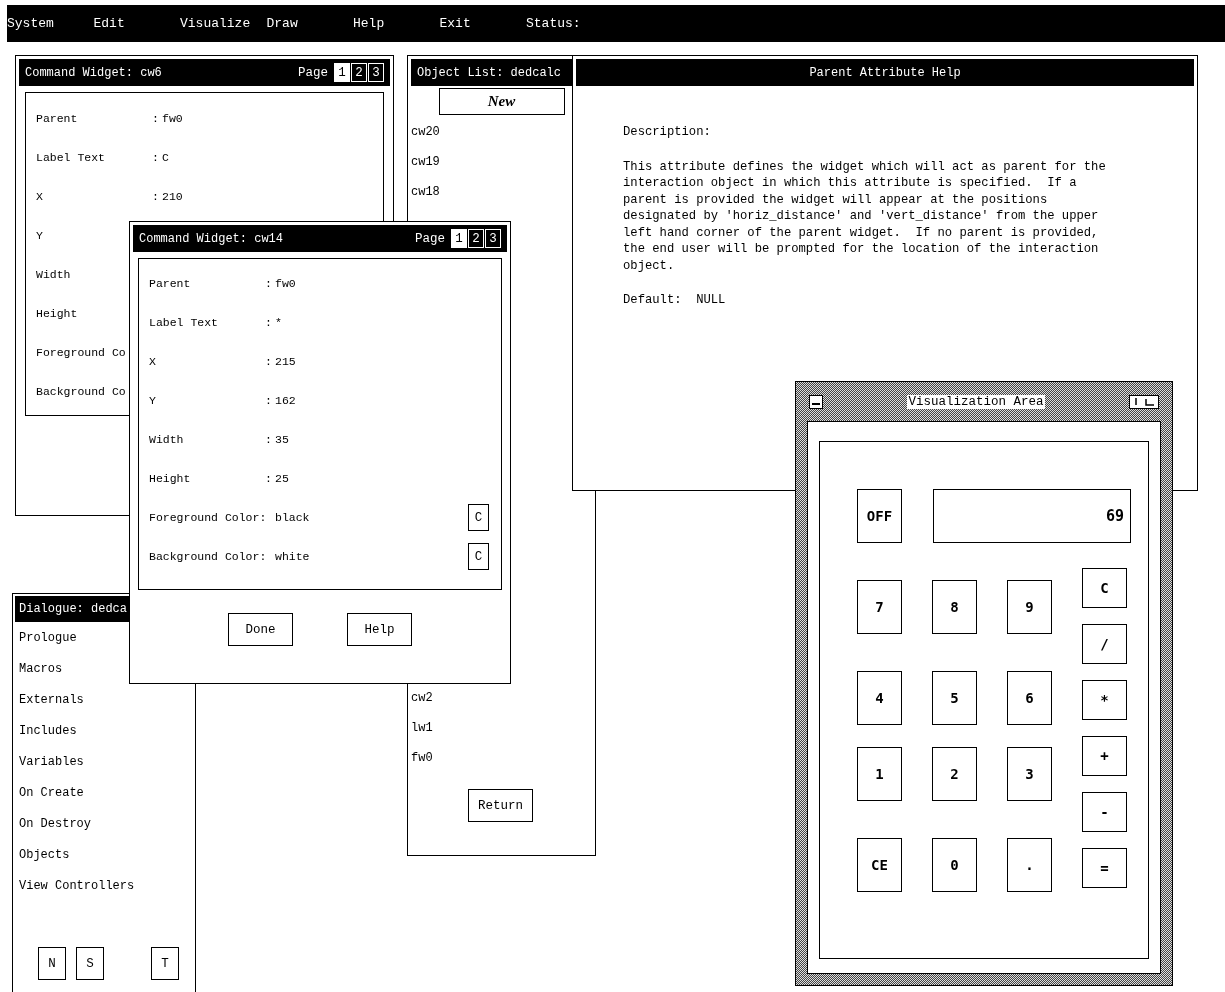  What do you see at coordinates (396, 23) in the screenshot?
I see `menu-item: Help` at bounding box center [396, 23].